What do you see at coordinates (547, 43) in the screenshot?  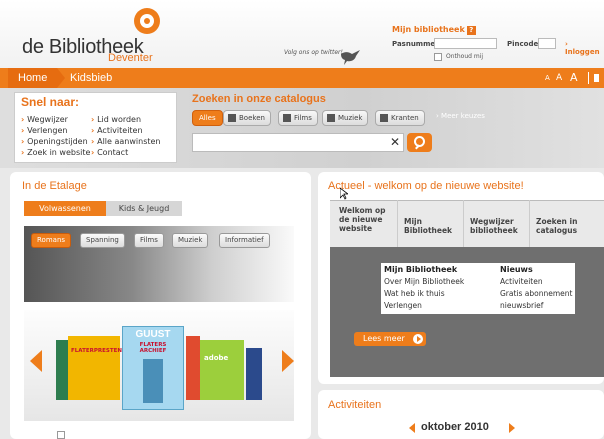 I see `pincode-input` at bounding box center [547, 43].